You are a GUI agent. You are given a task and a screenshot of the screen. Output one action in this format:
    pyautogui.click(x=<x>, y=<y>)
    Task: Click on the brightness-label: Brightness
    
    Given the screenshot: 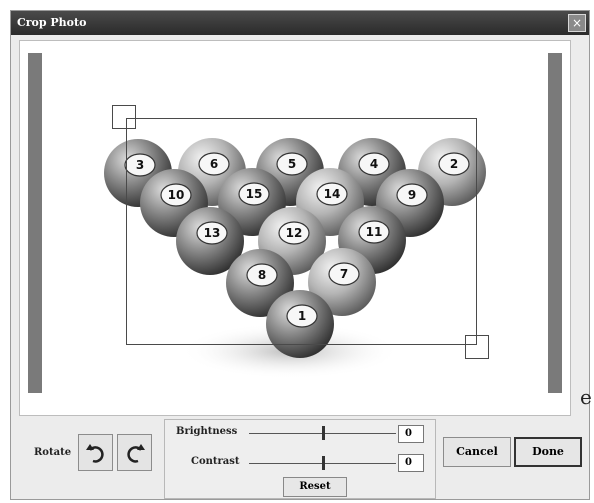 What is the action you would take?
    pyautogui.click(x=207, y=431)
    